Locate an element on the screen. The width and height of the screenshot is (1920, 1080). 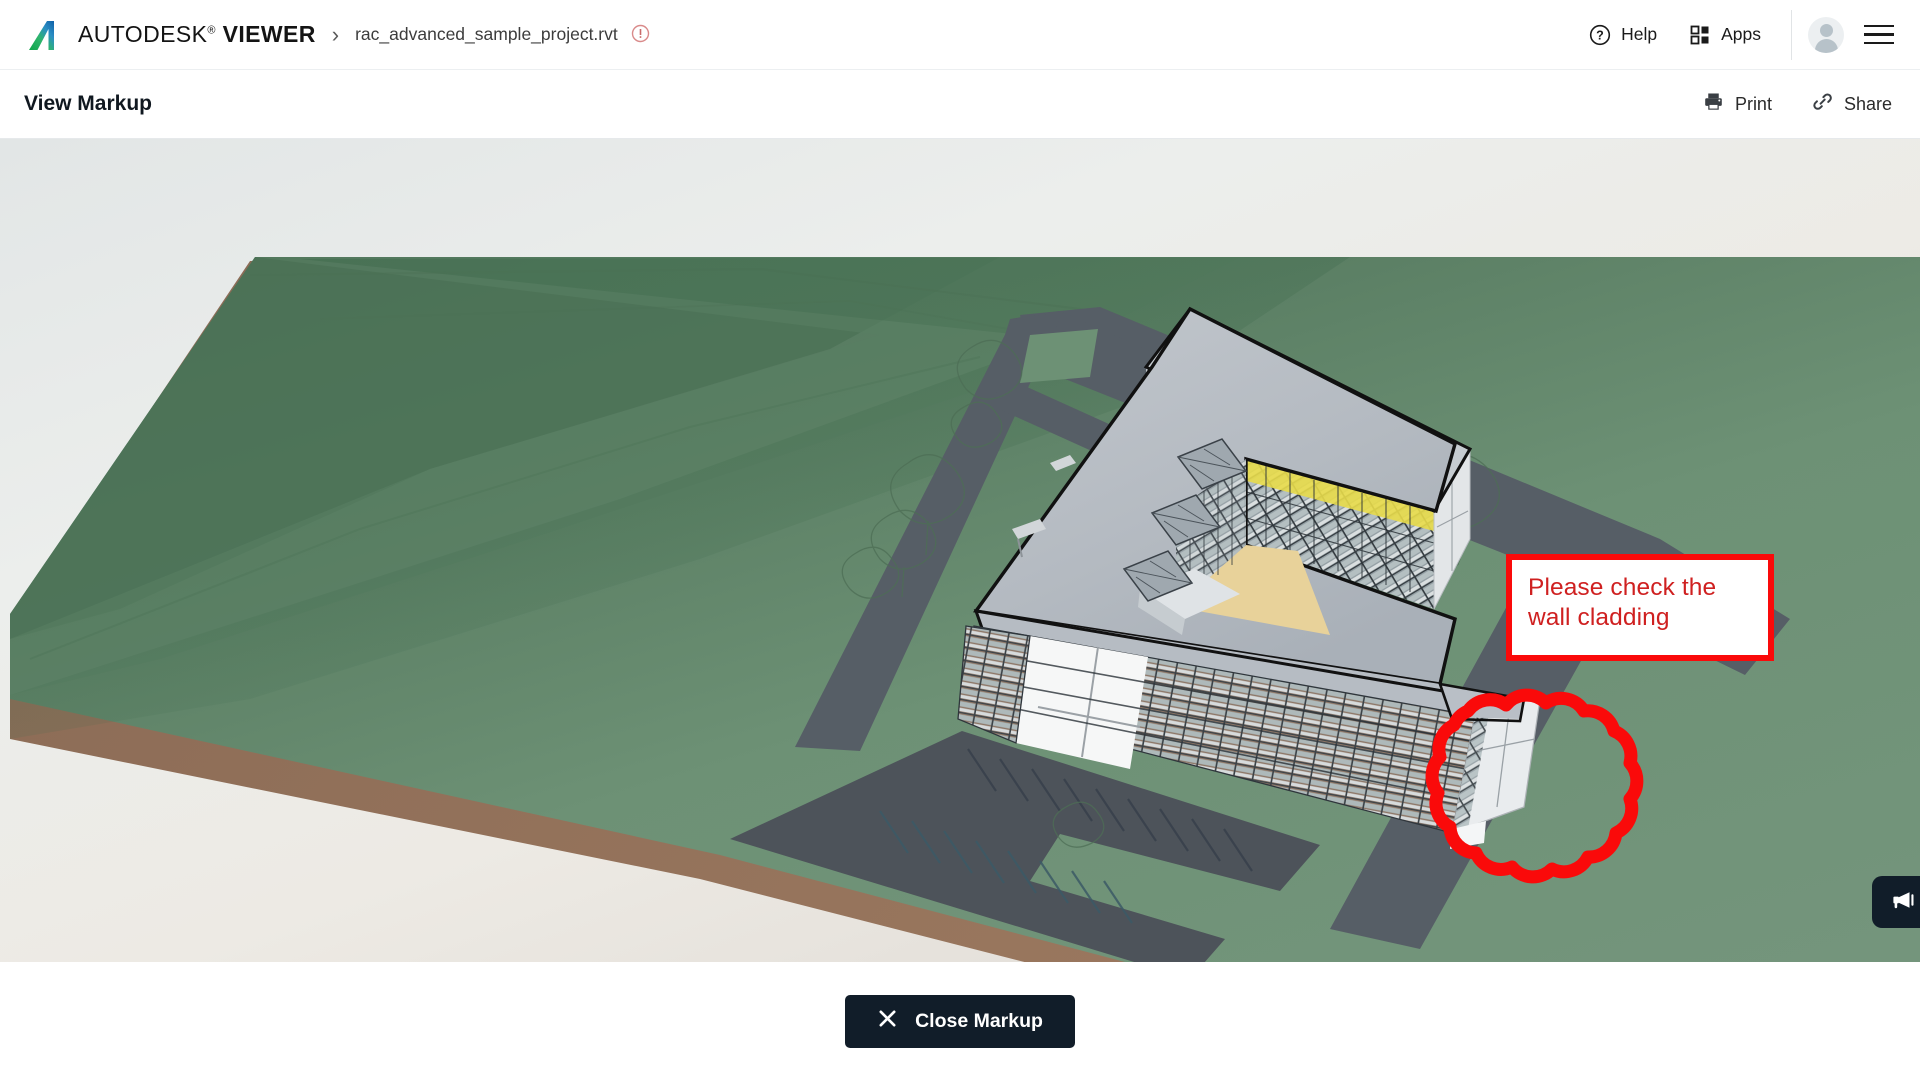
autodesk-logo-icon is located at coordinates (43, 35).